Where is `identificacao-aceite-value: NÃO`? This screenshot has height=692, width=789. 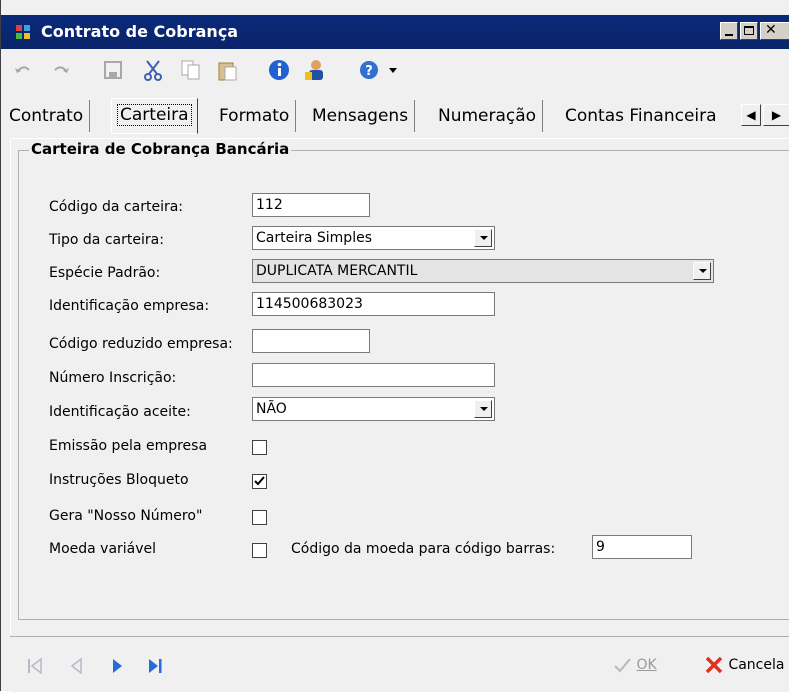
identificacao-aceite-value: NÃO is located at coordinates (271, 409).